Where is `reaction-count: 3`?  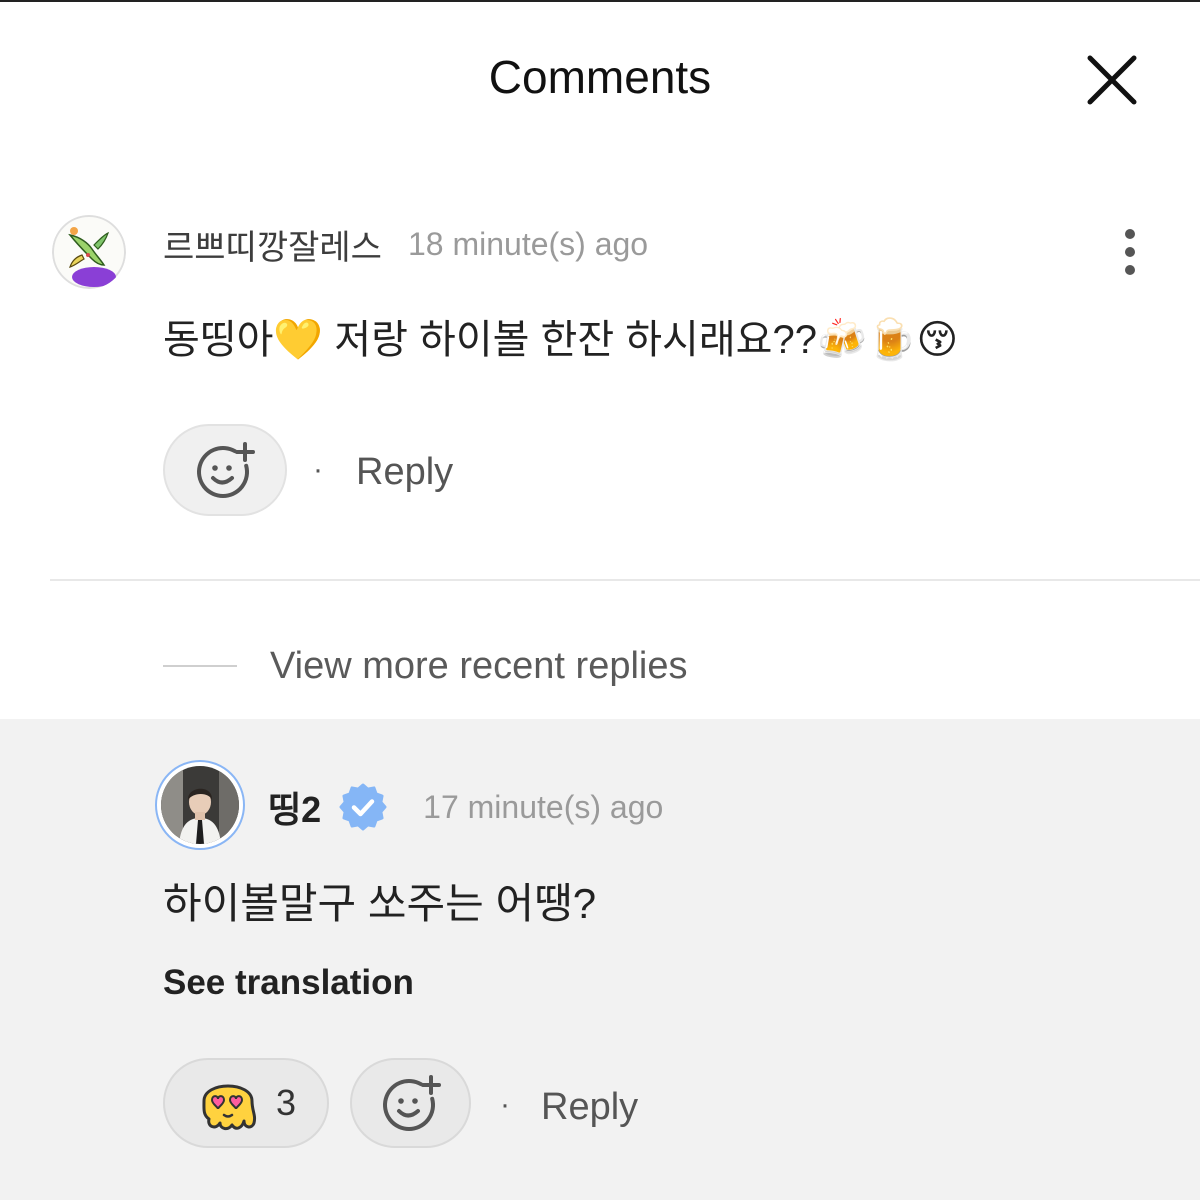 reaction-count: 3 is located at coordinates (286, 1102).